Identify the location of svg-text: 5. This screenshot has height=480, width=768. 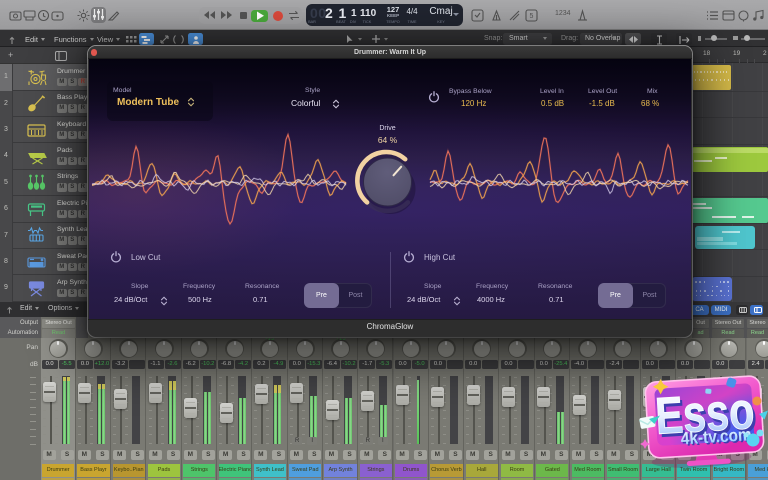
(532, 16).